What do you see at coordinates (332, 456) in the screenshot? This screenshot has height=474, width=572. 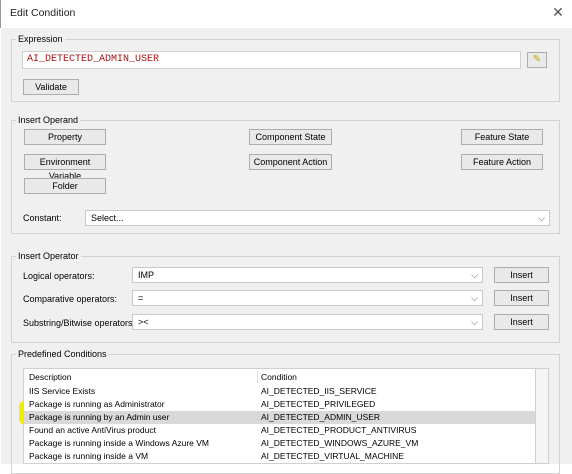 I see `condition-name: AI_DETECTED_VIRTUAL_MACHINE` at bounding box center [332, 456].